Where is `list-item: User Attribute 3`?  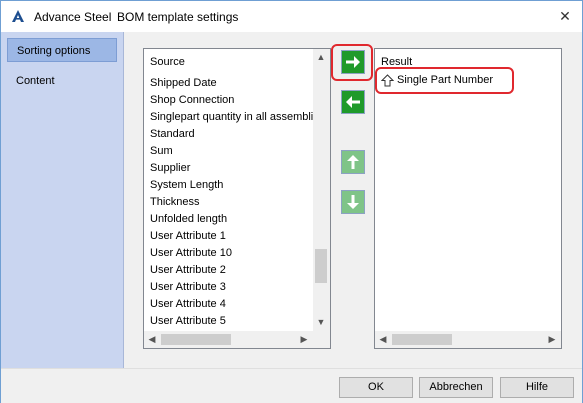
list-item: User Attribute 3 is located at coordinates (188, 287).